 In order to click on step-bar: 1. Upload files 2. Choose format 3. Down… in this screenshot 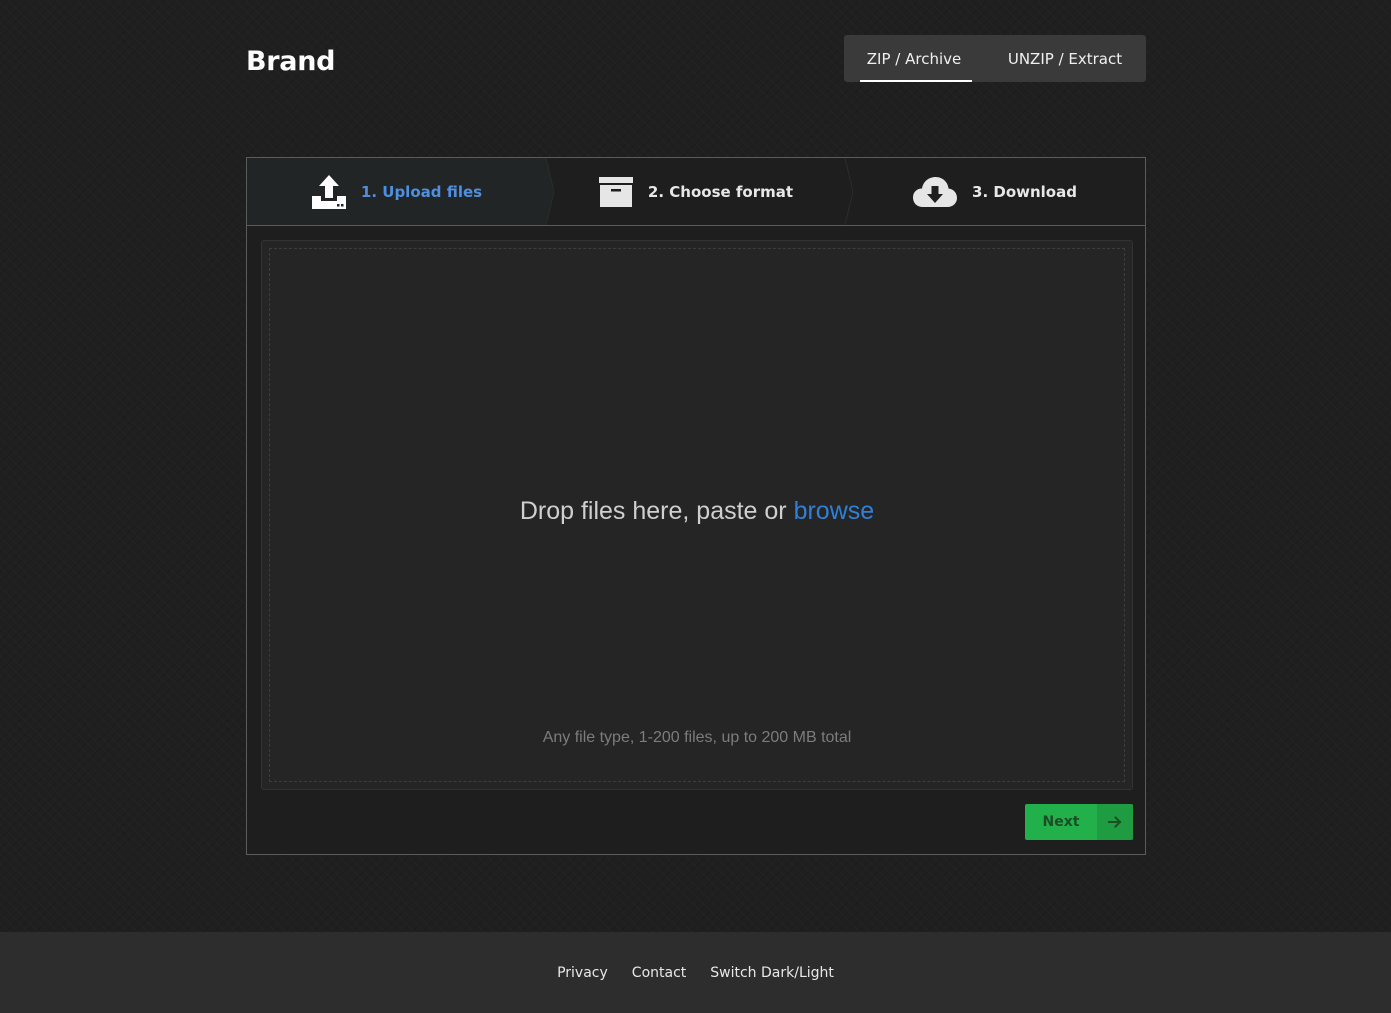, I will do `click(696, 192)`.